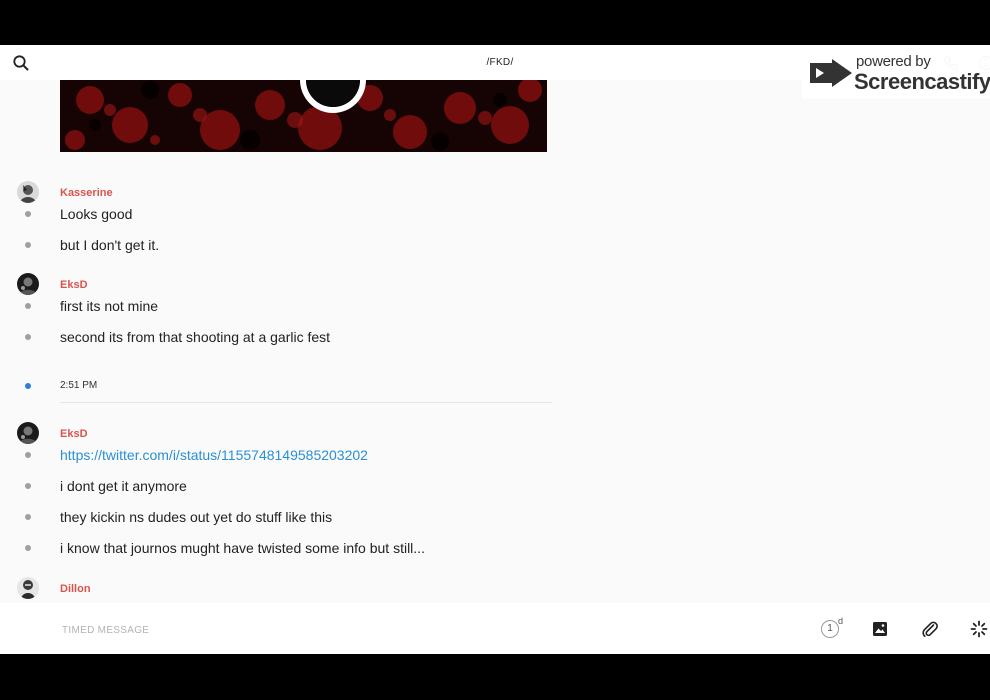  I want to click on timer-value: 1, so click(830, 629).